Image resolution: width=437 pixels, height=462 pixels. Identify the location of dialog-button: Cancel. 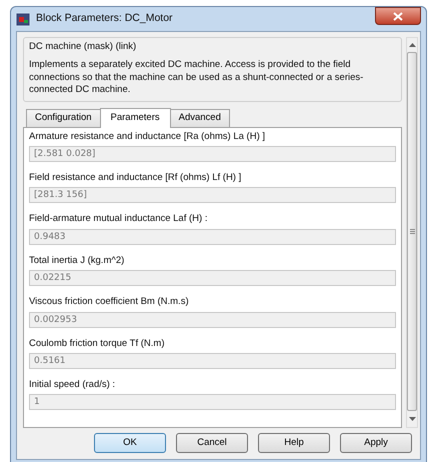
(212, 443).